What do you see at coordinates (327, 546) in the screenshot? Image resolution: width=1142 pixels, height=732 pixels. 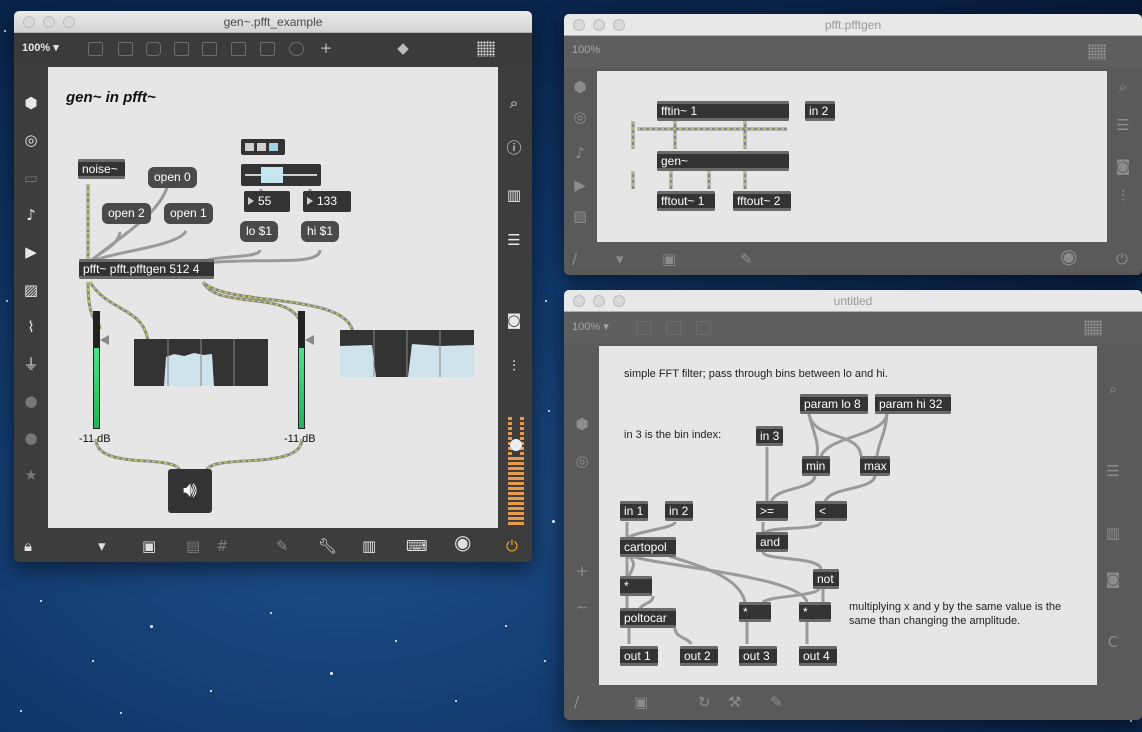 I see `wrench-icon: 🔧︎` at bounding box center [327, 546].